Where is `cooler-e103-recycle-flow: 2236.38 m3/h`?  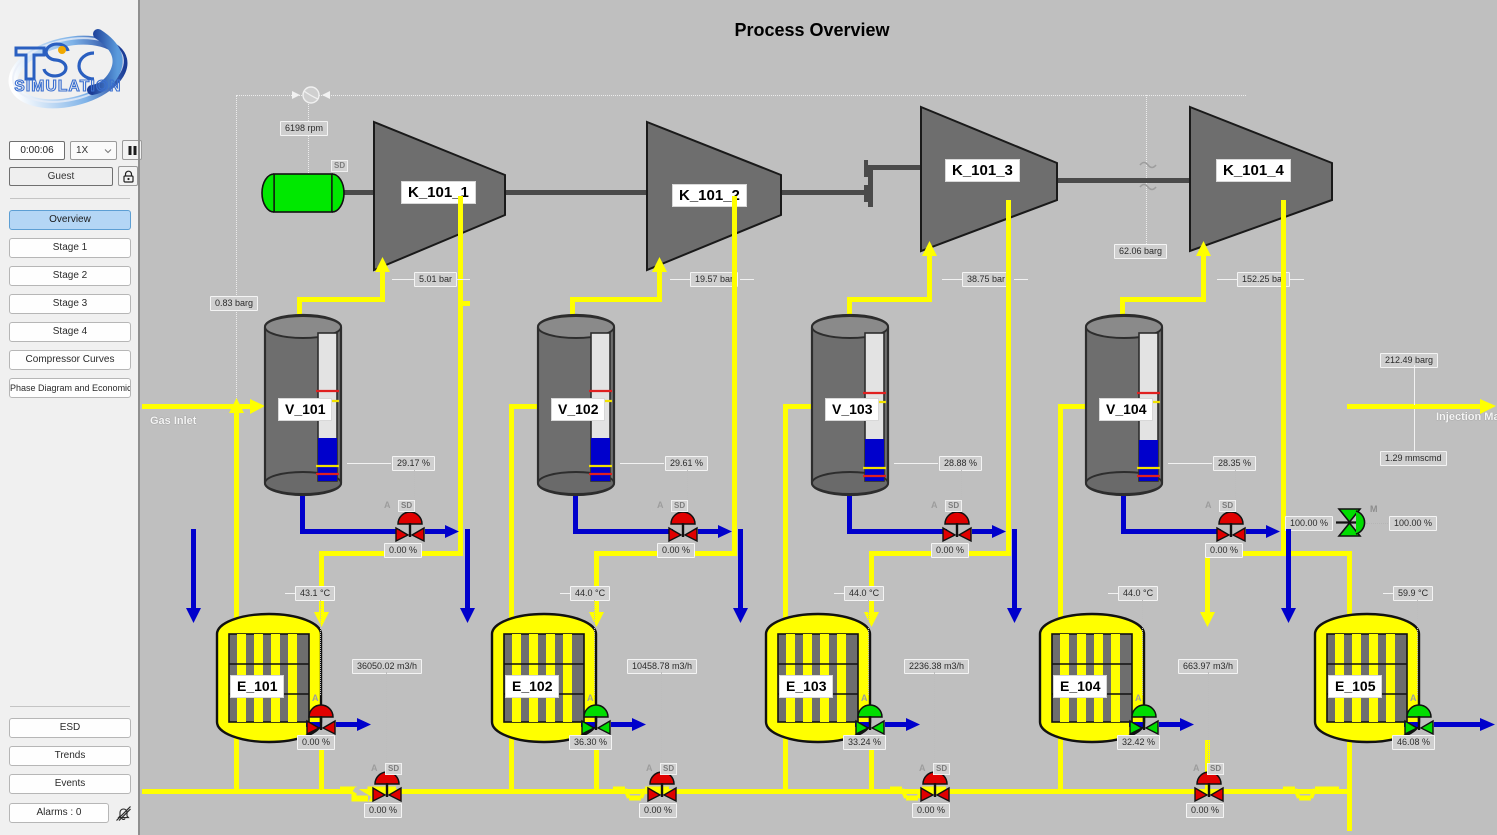 cooler-e103-recycle-flow: 2236.38 m3/h is located at coordinates (937, 666).